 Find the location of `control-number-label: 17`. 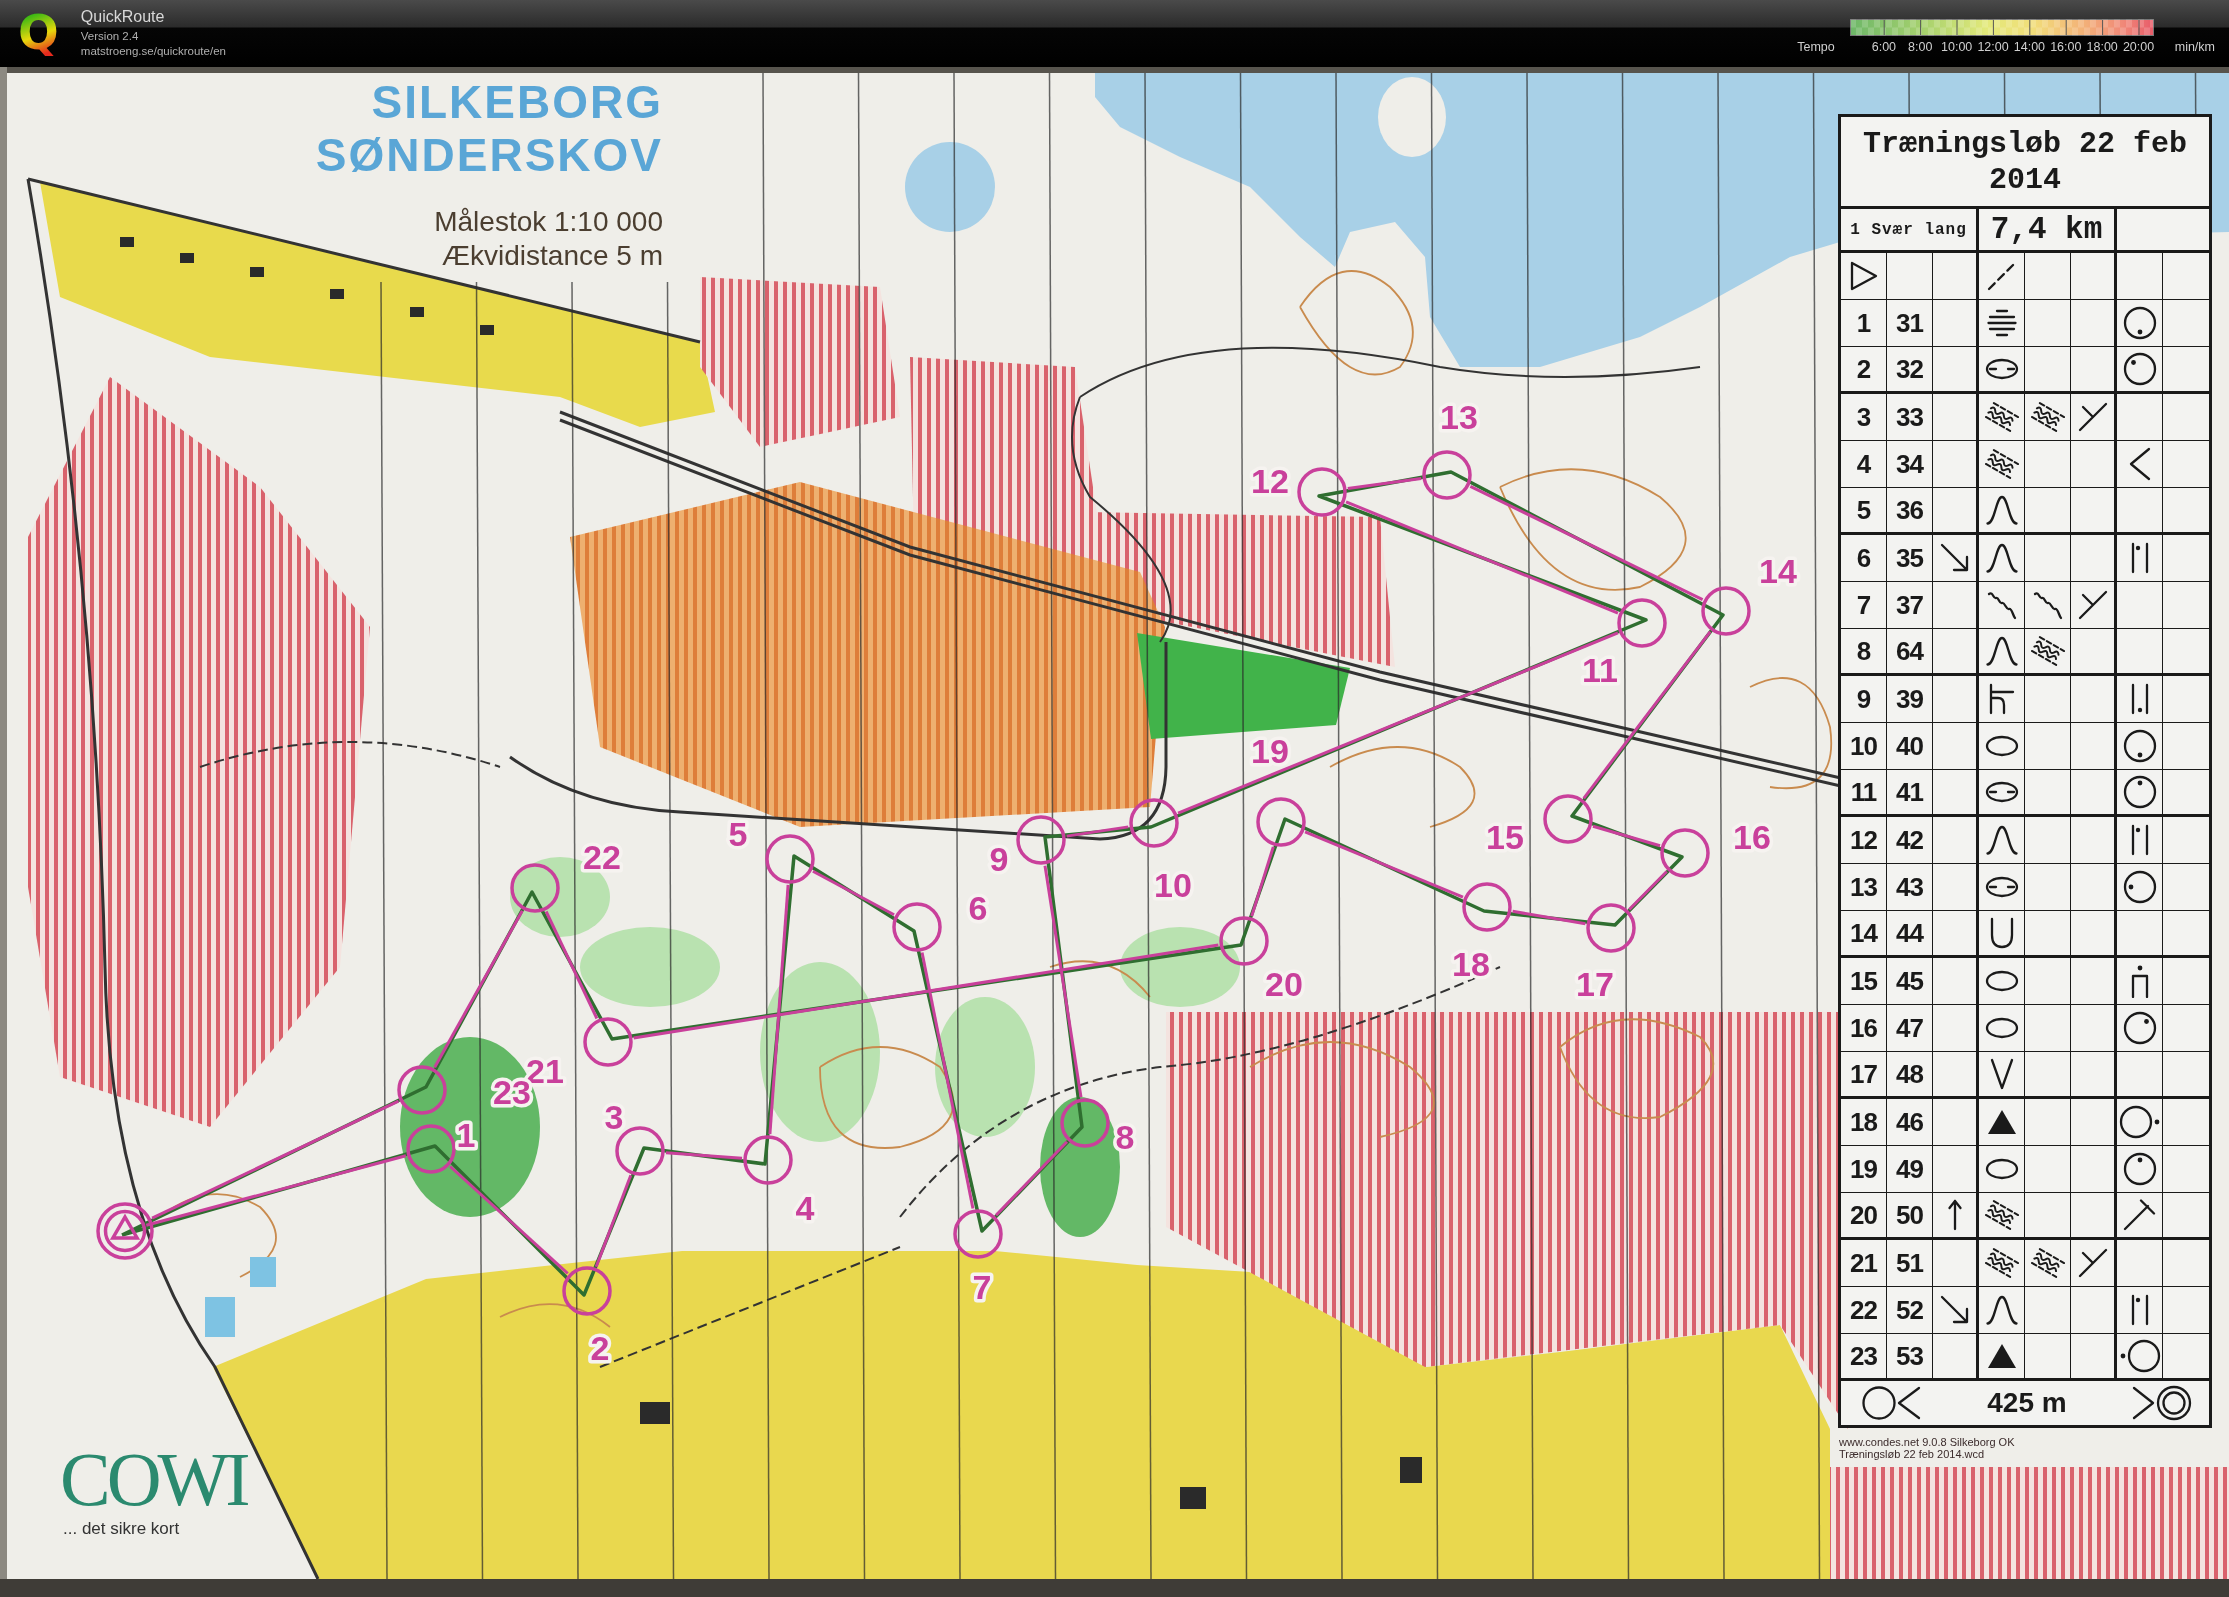

control-number-label: 17 is located at coordinates (1595, 984).